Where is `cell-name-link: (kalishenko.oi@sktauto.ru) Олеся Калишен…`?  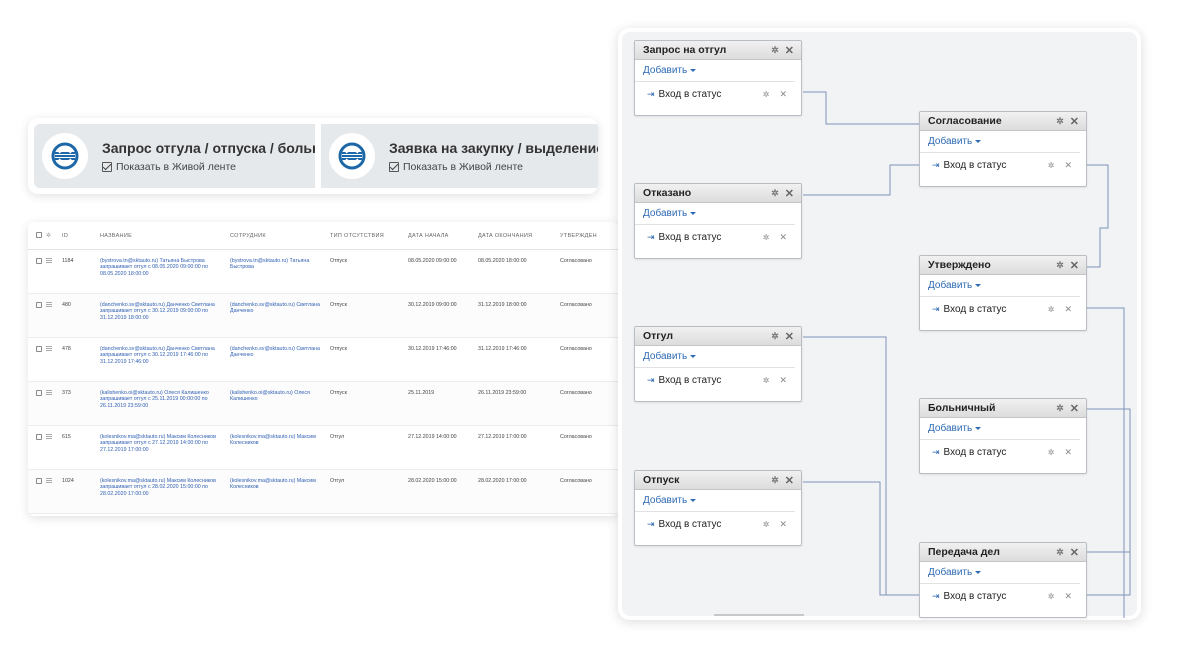 cell-name-link: (kalishenko.oi@sktauto.ru) Олеся Калишен… is located at coordinates (165, 399).